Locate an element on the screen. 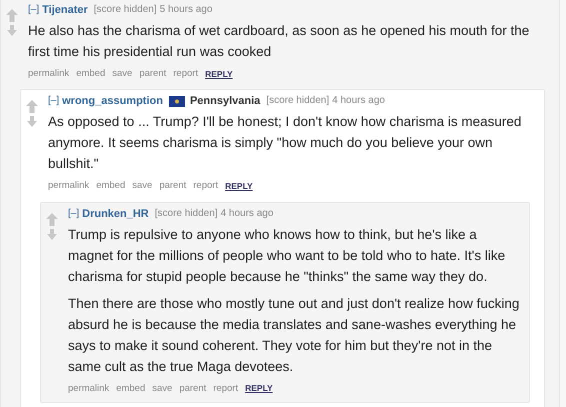 Image resolution: width=566 pixels, height=407 pixels. author-link: Tijenater is located at coordinates (65, 10).